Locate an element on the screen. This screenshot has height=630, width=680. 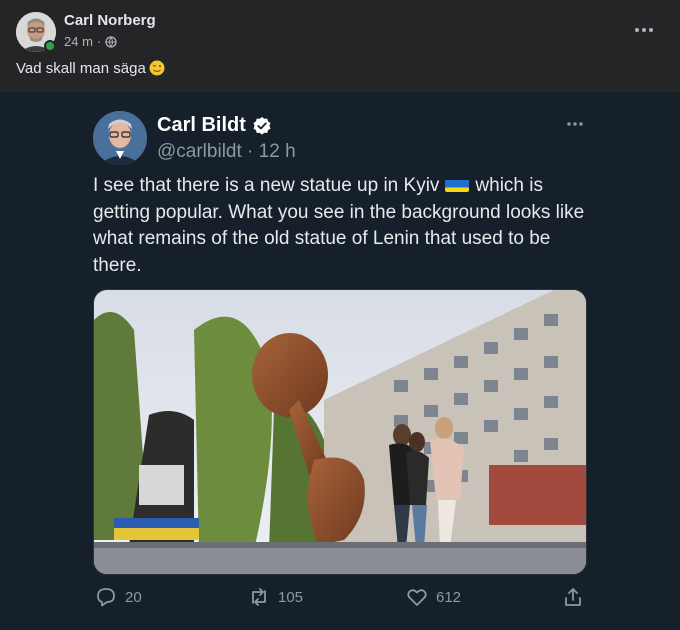
reply-icon is located at coordinates (106, 597).